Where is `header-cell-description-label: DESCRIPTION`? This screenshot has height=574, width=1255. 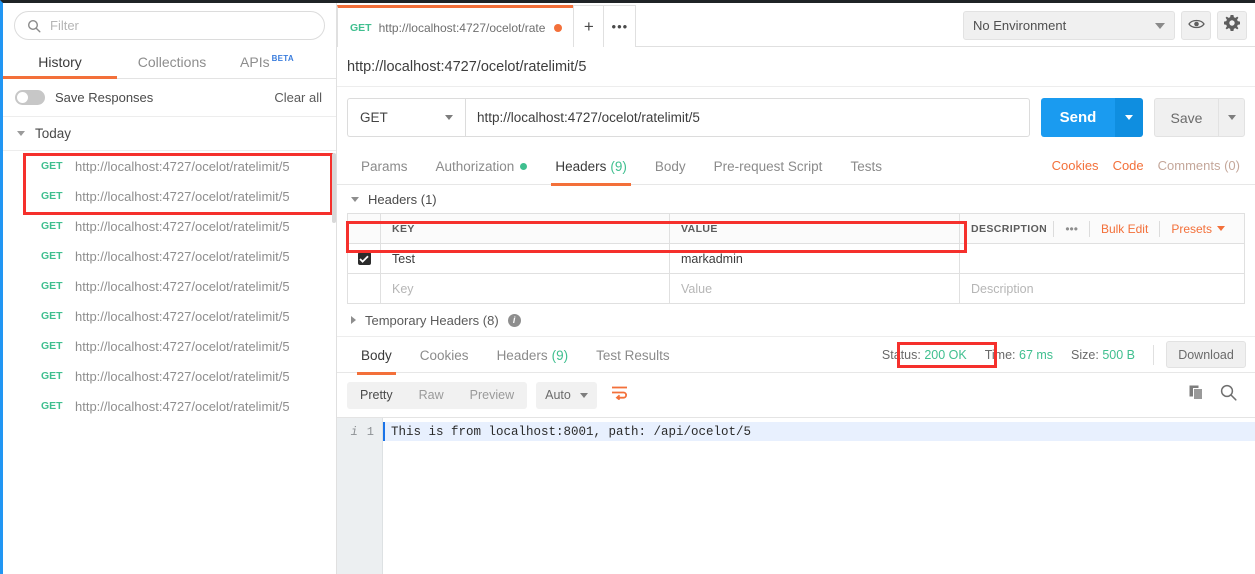 header-cell-description-label: DESCRIPTION is located at coordinates (1009, 228).